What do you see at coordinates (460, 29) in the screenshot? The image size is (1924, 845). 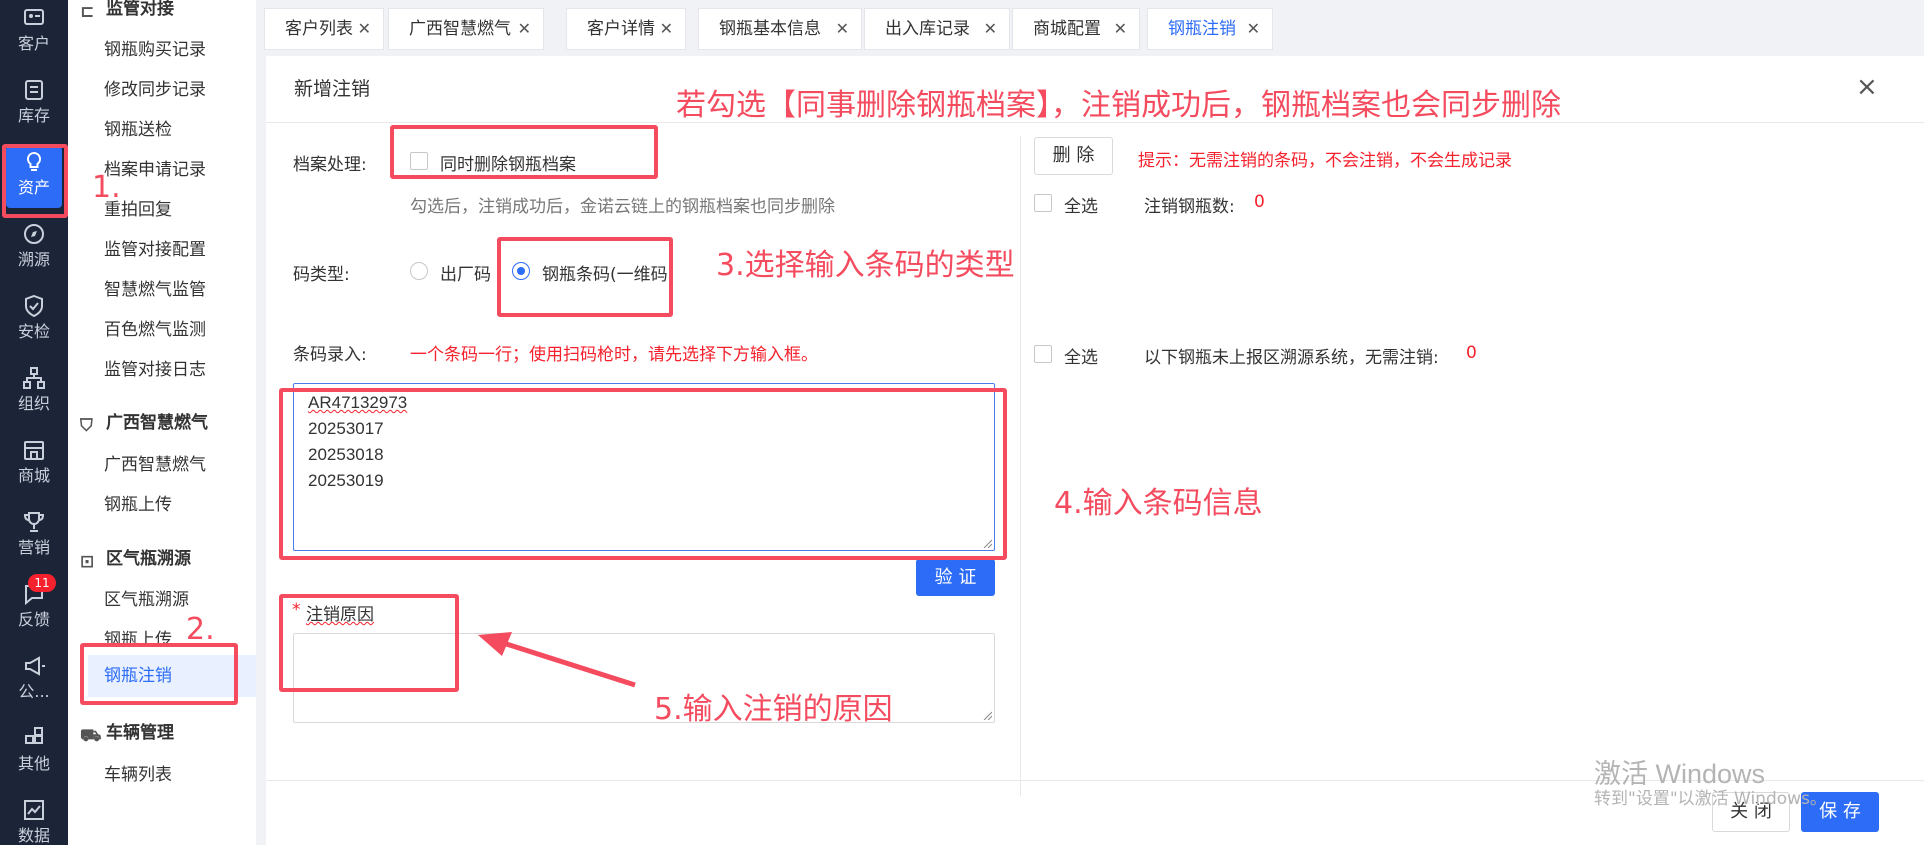 I see `tab-label: 广西智慧燃气` at bounding box center [460, 29].